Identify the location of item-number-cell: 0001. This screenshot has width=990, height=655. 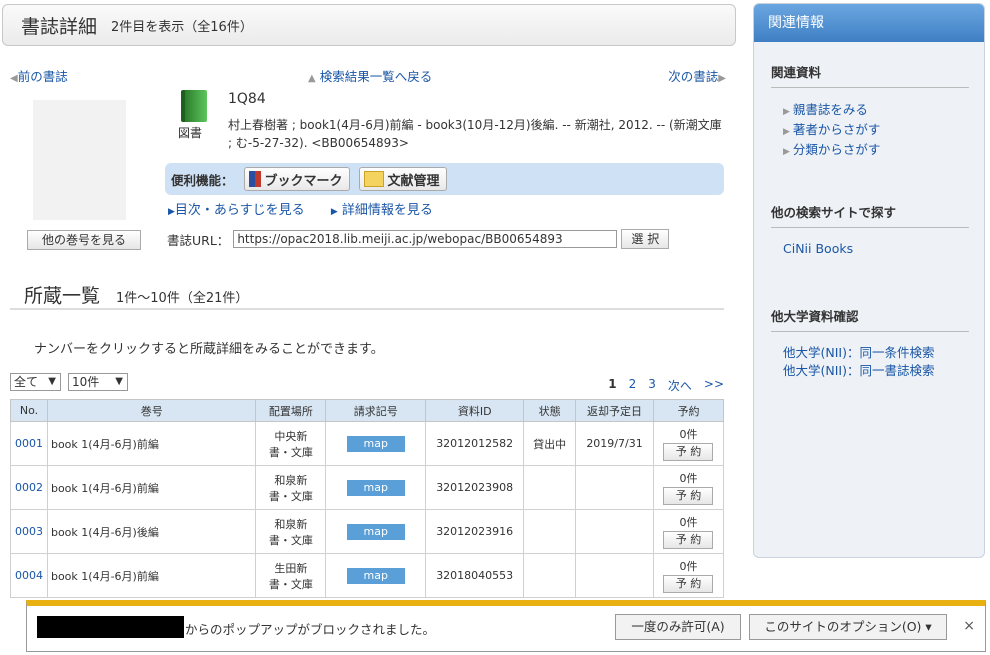
(29, 443).